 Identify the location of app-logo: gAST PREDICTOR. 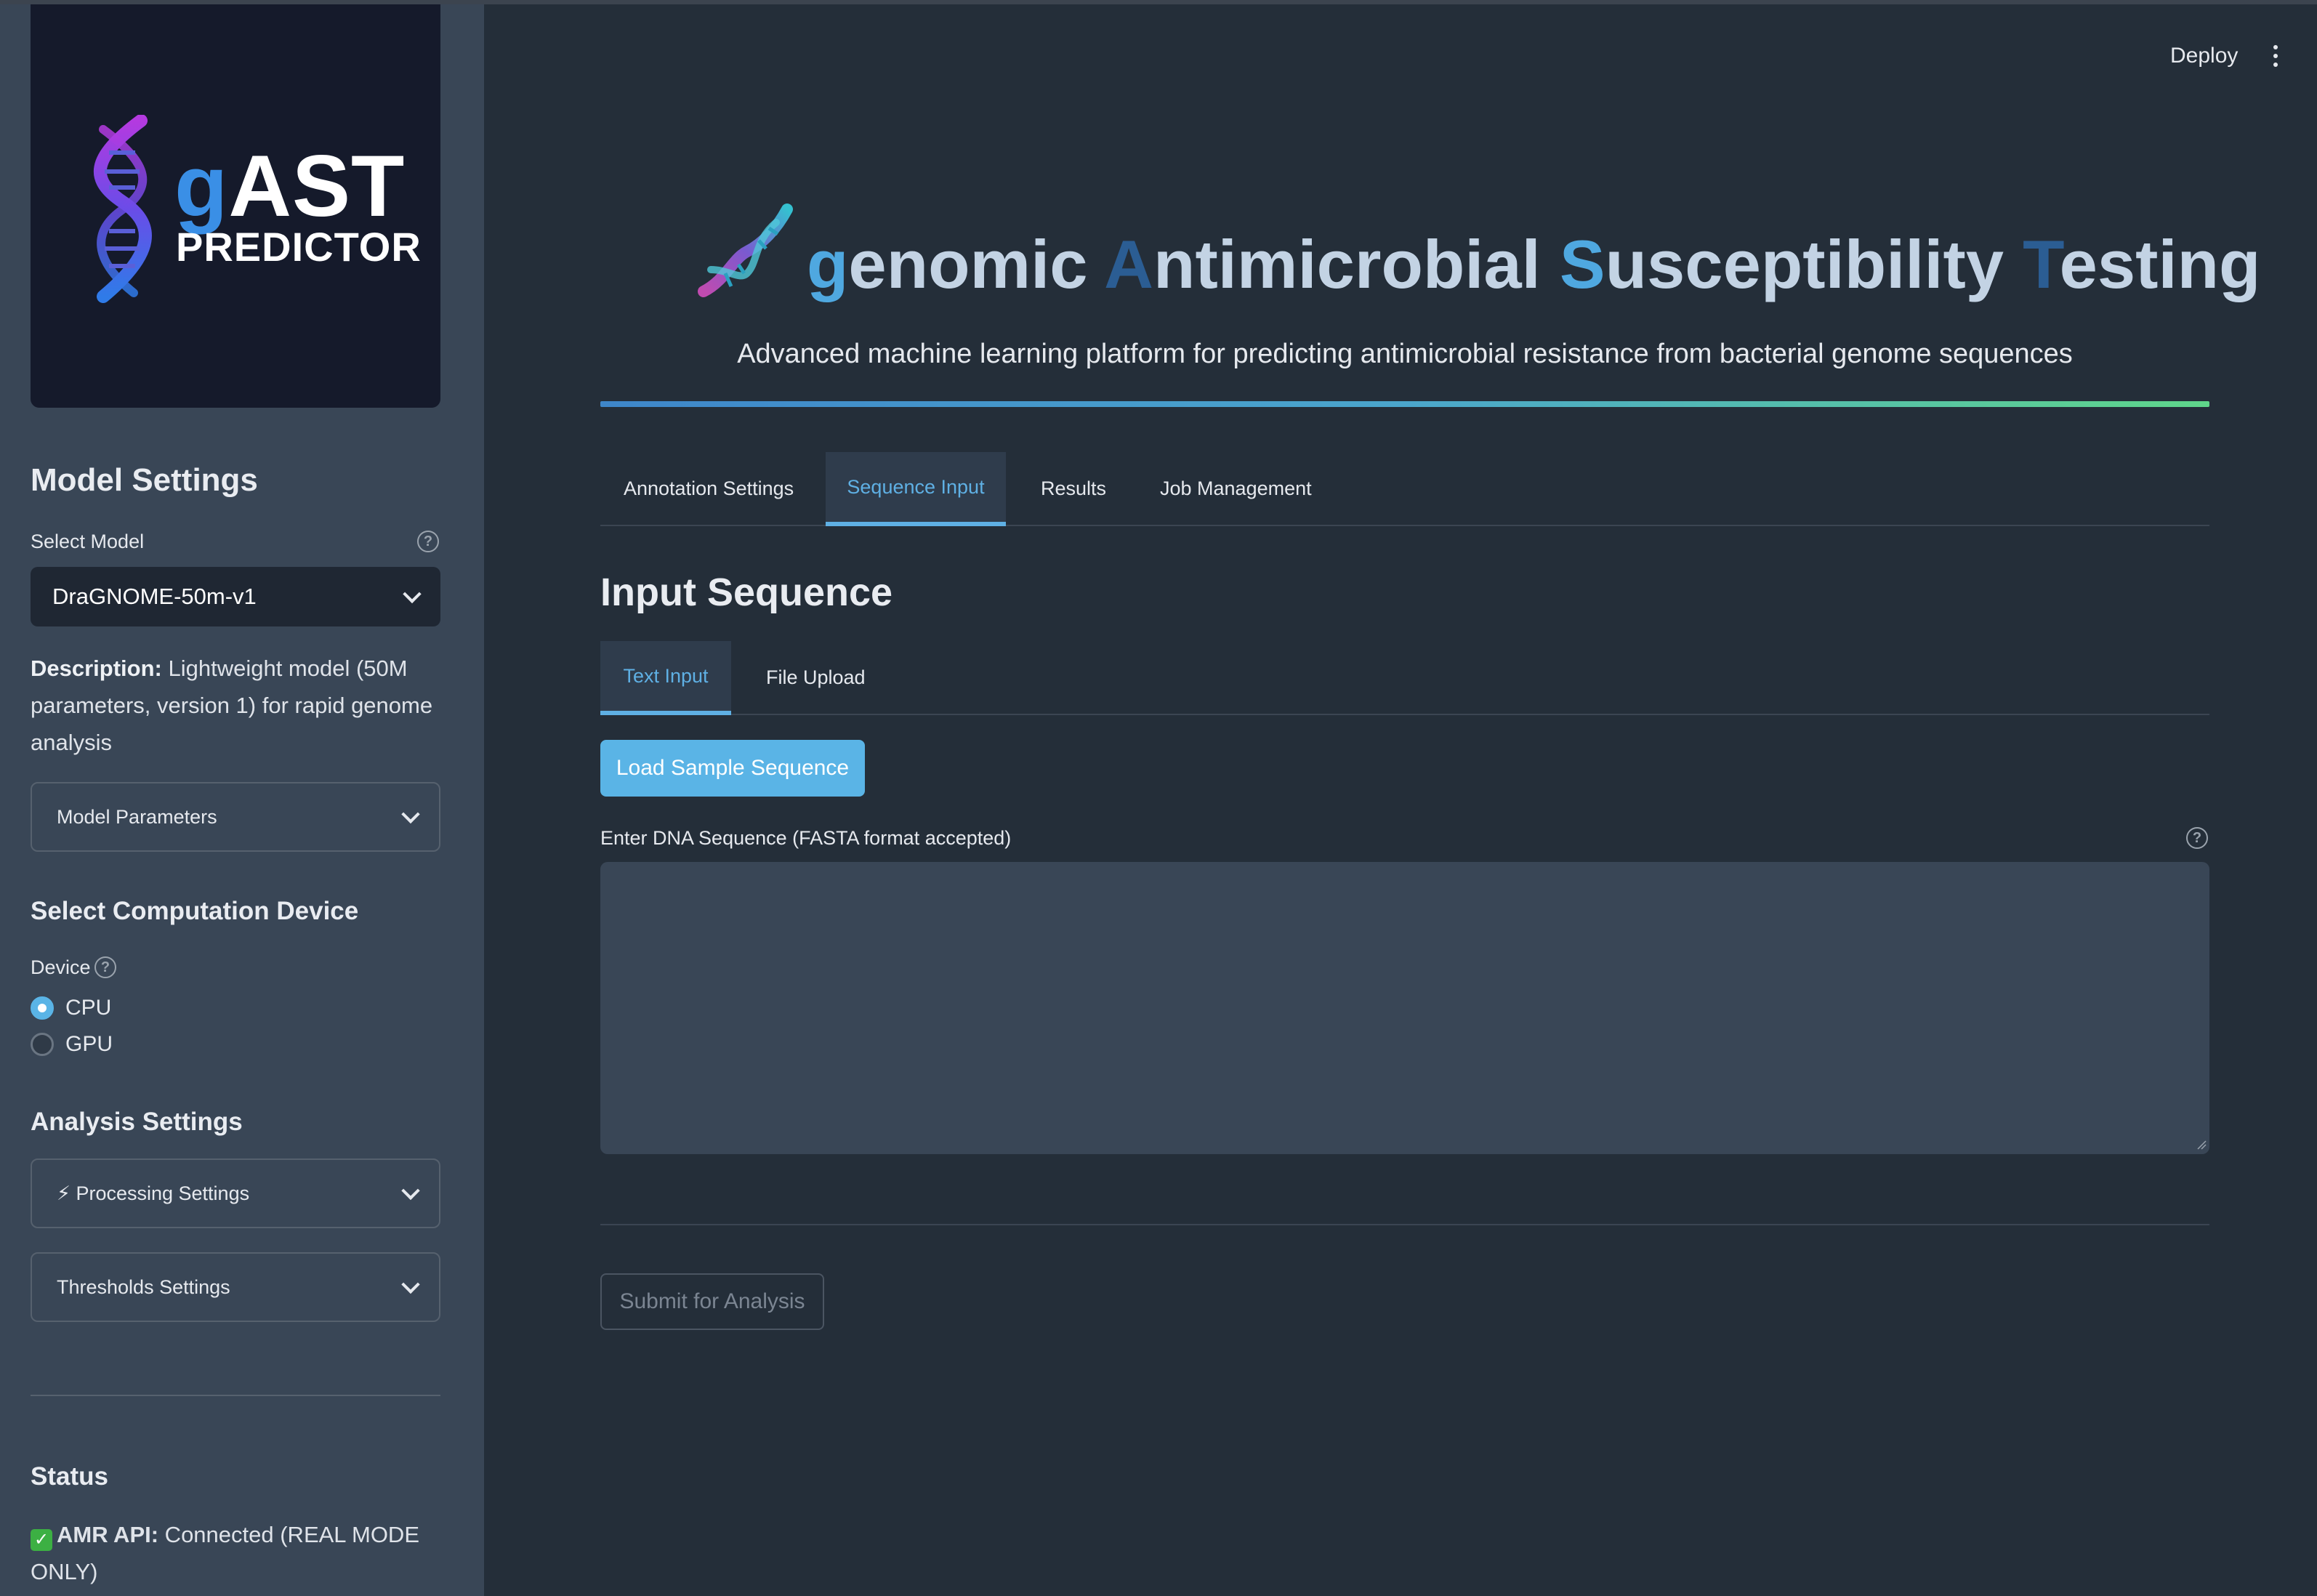
(235, 206).